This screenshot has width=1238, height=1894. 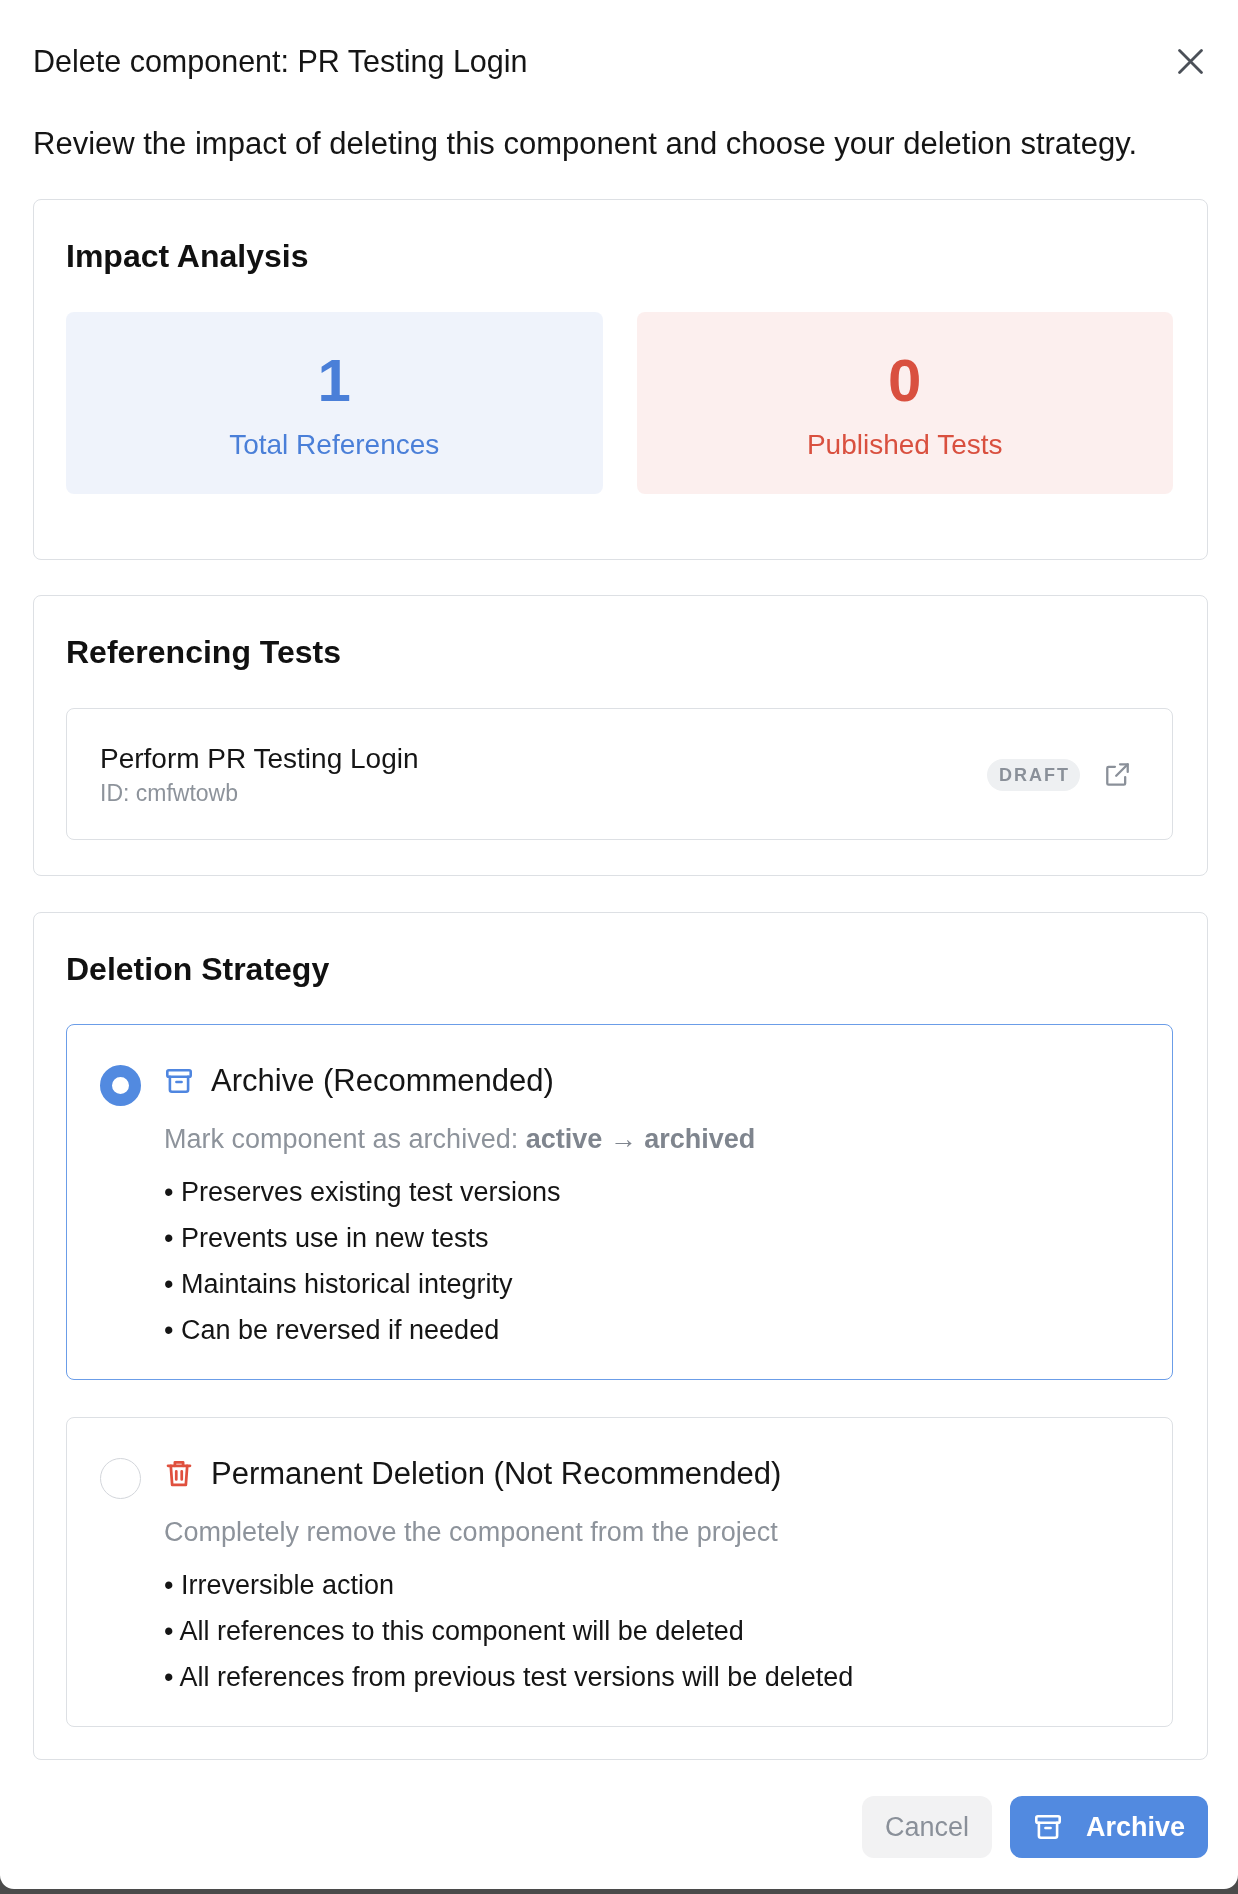 I want to click on external-link-icon, so click(x=1117, y=774).